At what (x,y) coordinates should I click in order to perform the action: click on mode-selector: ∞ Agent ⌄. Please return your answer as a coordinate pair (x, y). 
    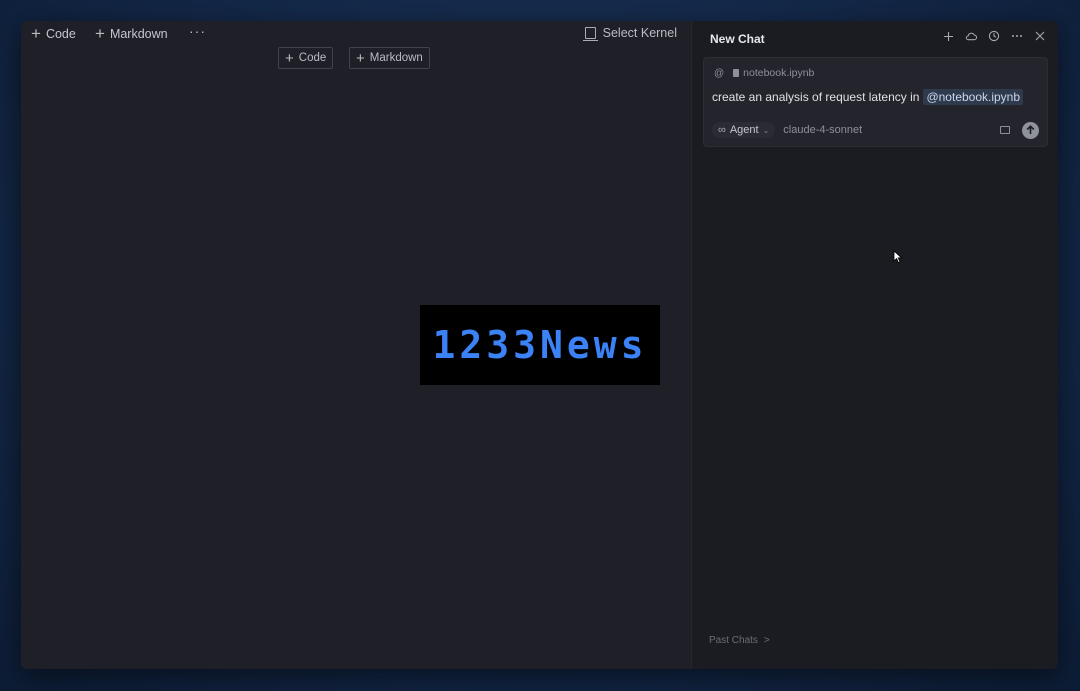
    Looking at the image, I should click on (744, 130).